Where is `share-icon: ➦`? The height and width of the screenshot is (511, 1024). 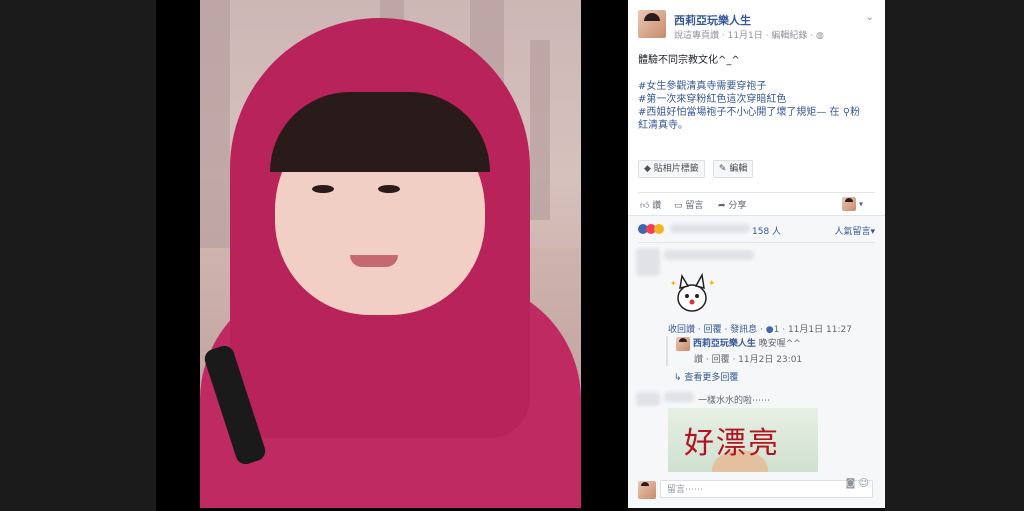
share-icon: ➦ is located at coordinates (722, 206).